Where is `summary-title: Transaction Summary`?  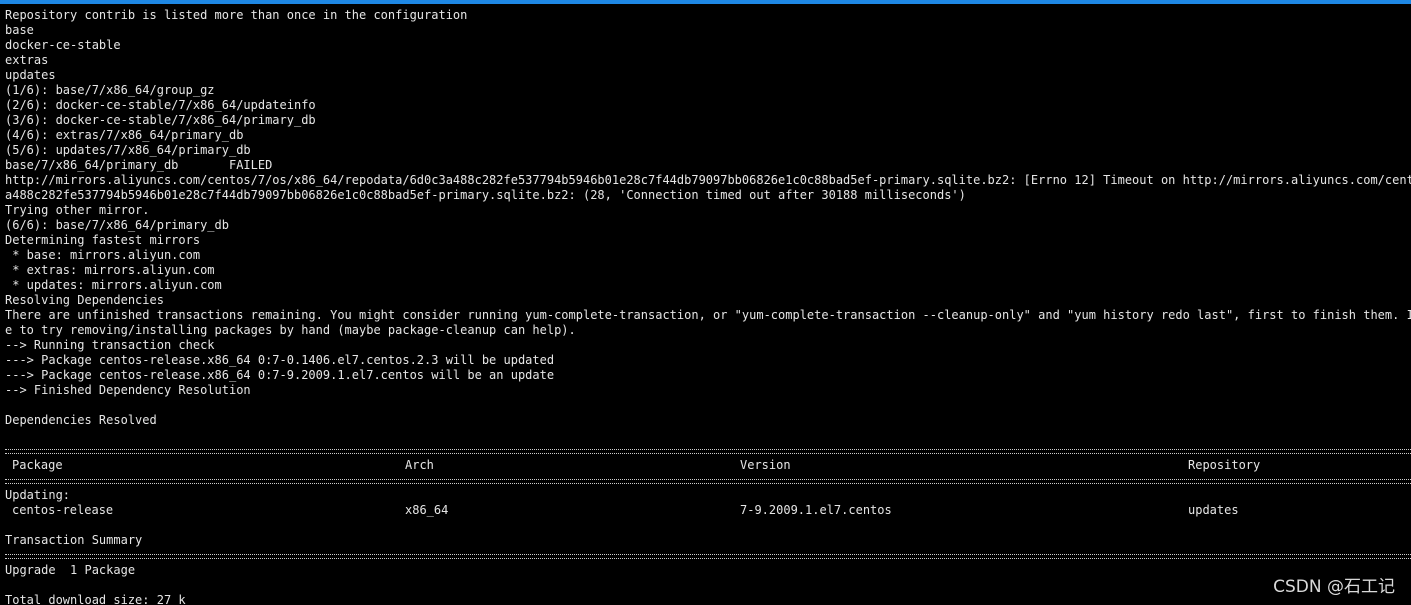
summary-title: Transaction Summary is located at coordinates (74, 540).